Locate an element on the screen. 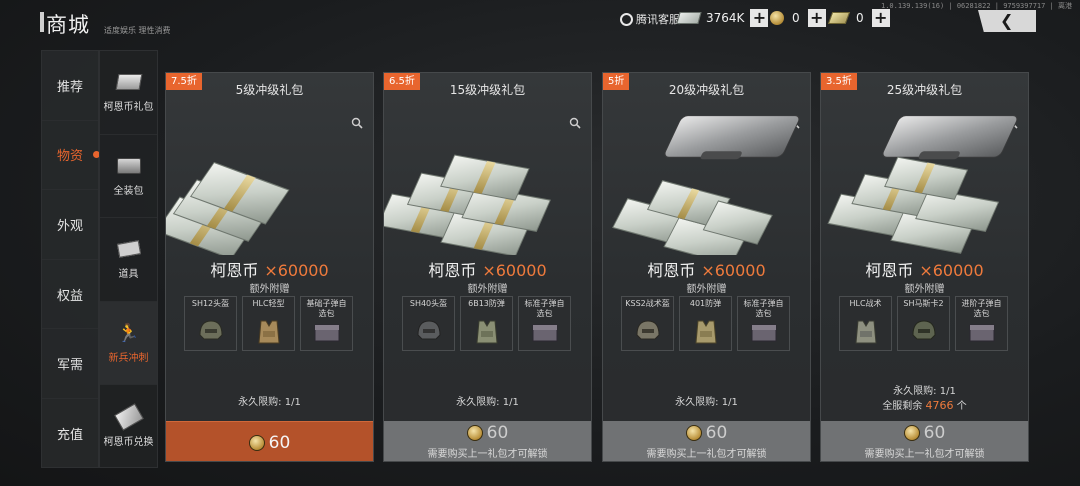 The image size is (1080, 486). back-button: ❮ is located at coordinates (1007, 21).